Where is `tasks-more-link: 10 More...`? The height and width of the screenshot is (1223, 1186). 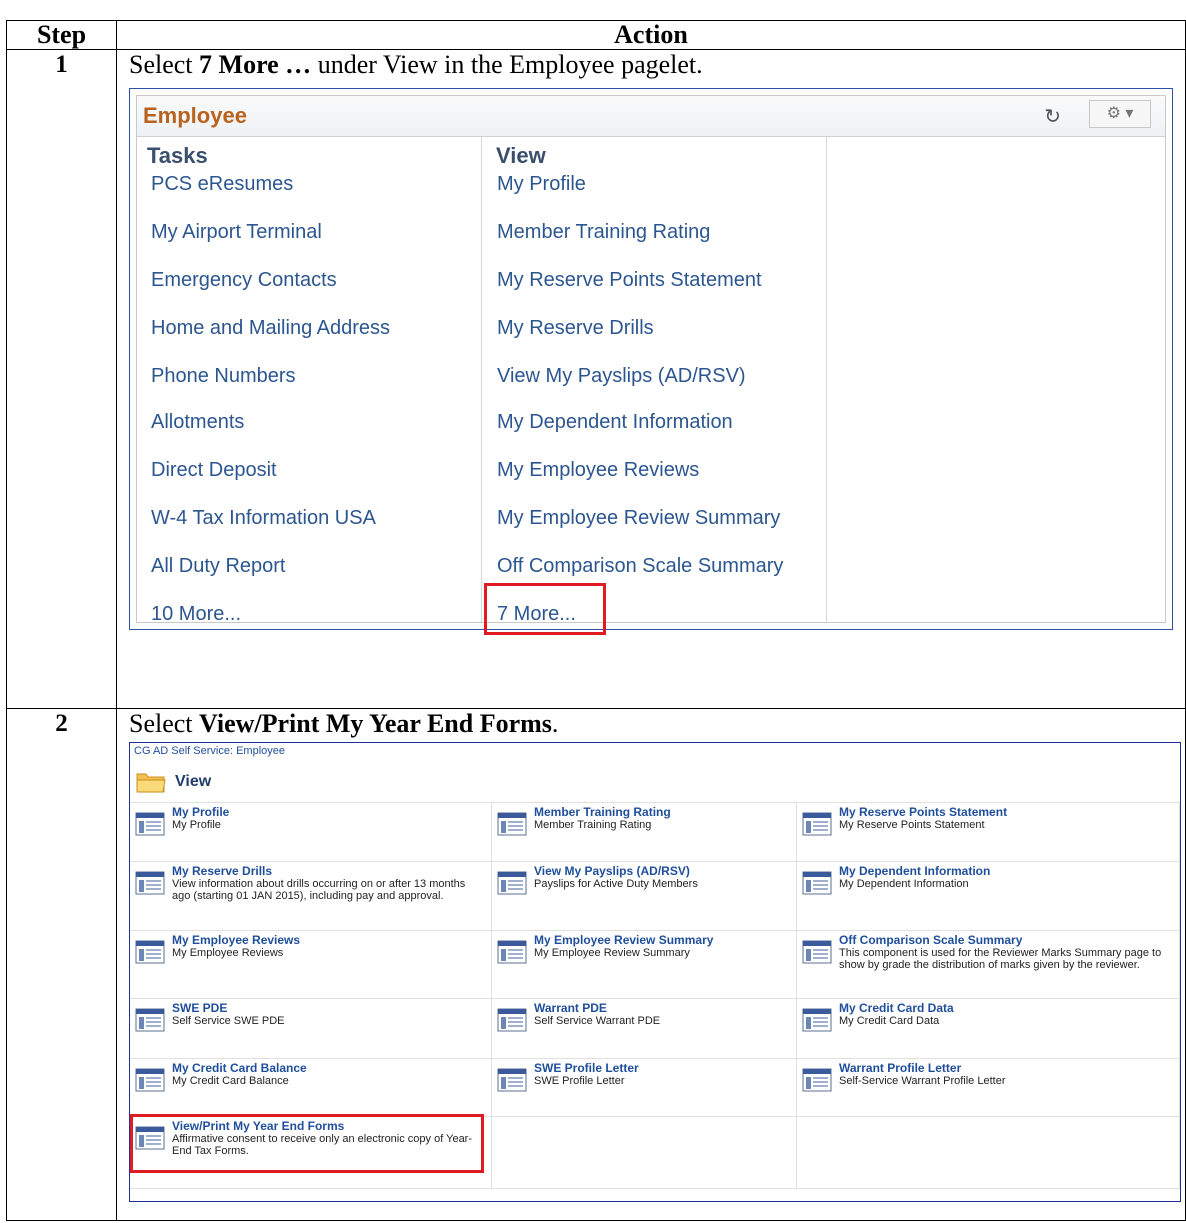
tasks-more-link: 10 More... is located at coordinates (196, 614).